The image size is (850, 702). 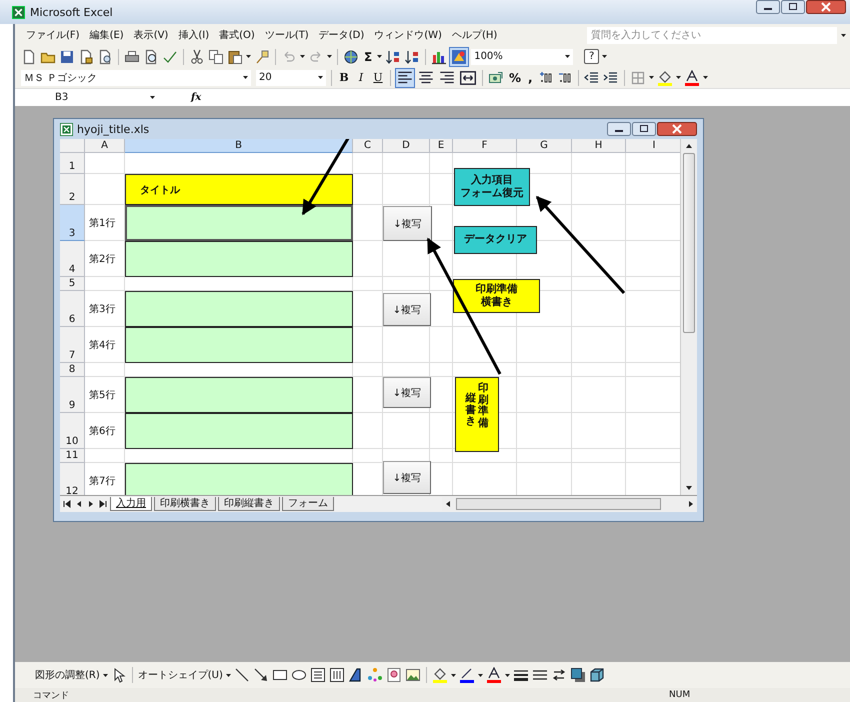 I want to click on menu-item: ツール(T), so click(x=287, y=35).